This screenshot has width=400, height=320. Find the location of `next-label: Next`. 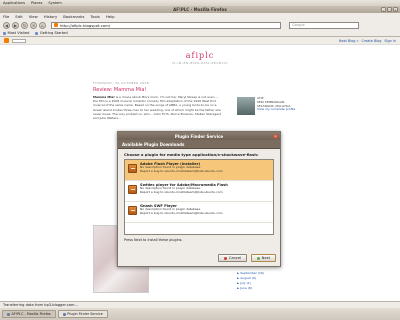

next-label: Next is located at coordinates (265, 258).